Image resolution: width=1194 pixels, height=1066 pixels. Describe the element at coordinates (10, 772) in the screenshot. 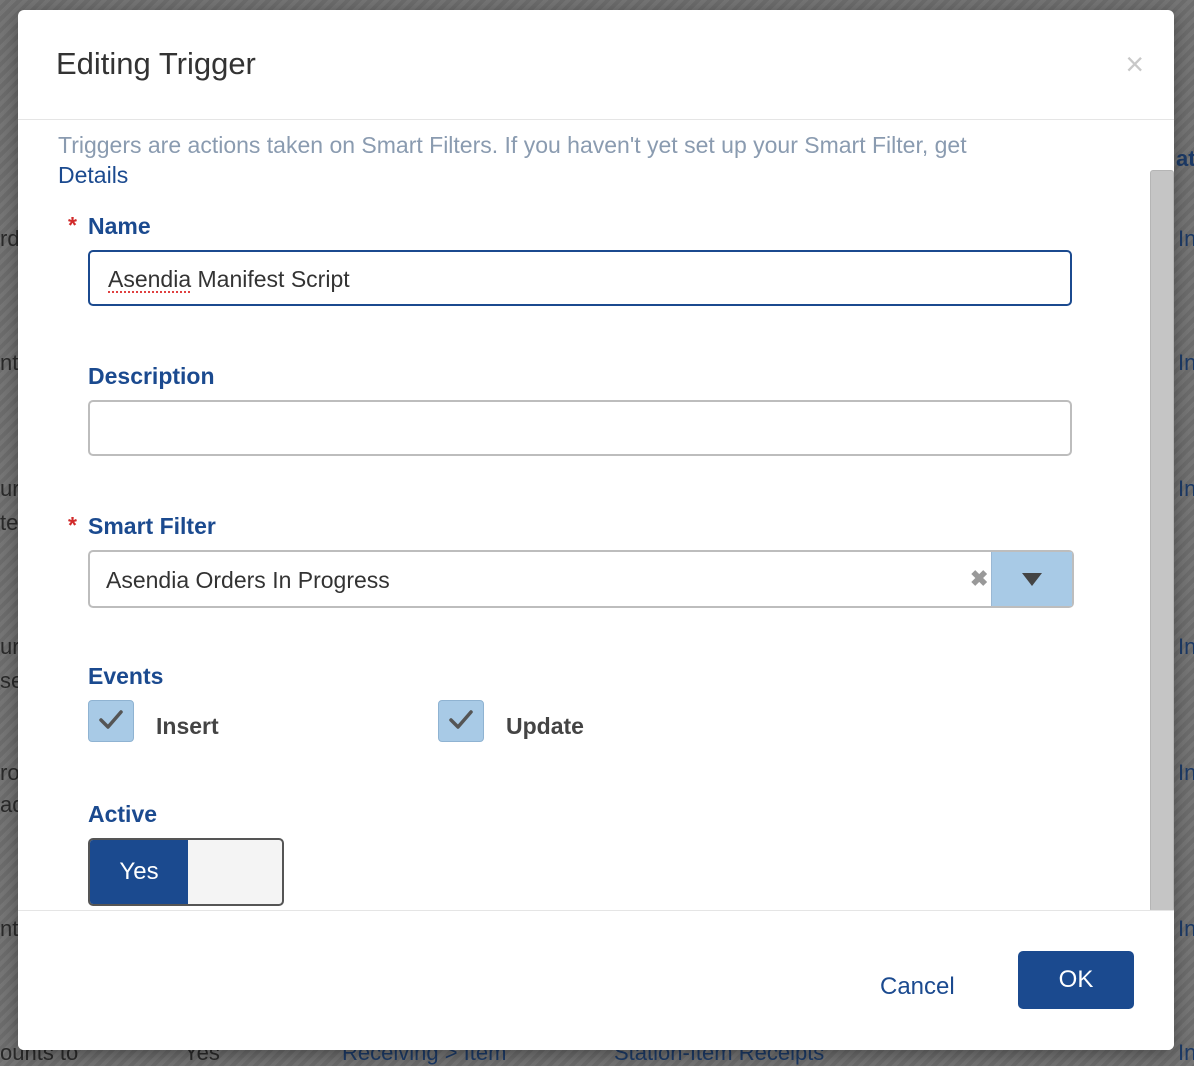

I see `bg-row-text: ro` at that location.